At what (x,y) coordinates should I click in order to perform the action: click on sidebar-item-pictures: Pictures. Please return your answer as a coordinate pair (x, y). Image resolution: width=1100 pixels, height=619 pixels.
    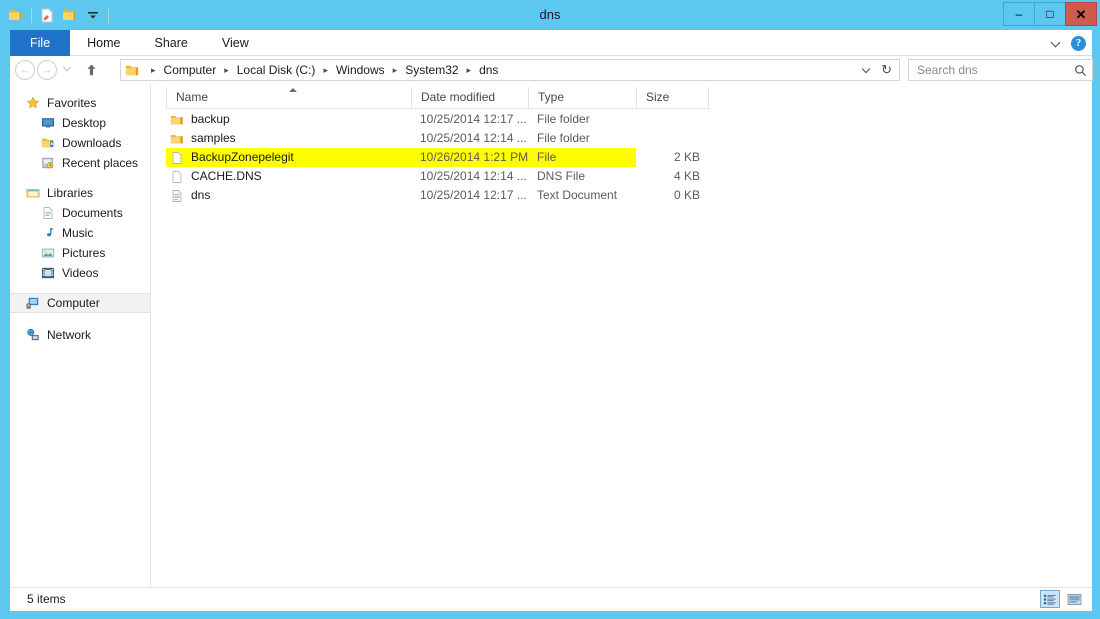
    Looking at the image, I should click on (80, 253).